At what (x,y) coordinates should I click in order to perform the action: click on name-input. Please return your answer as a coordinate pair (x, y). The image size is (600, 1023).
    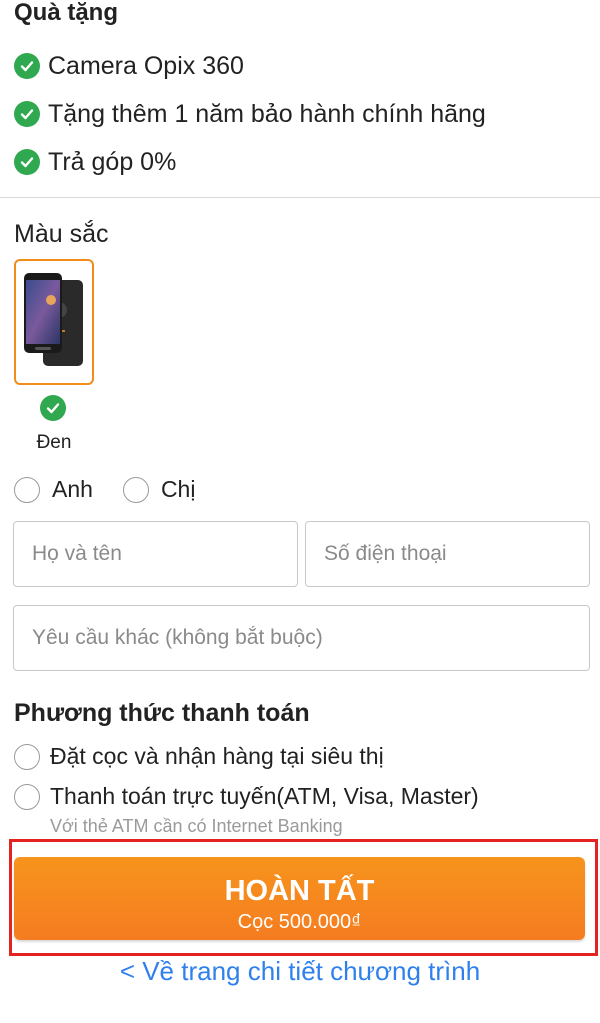
    Looking at the image, I should click on (155, 554).